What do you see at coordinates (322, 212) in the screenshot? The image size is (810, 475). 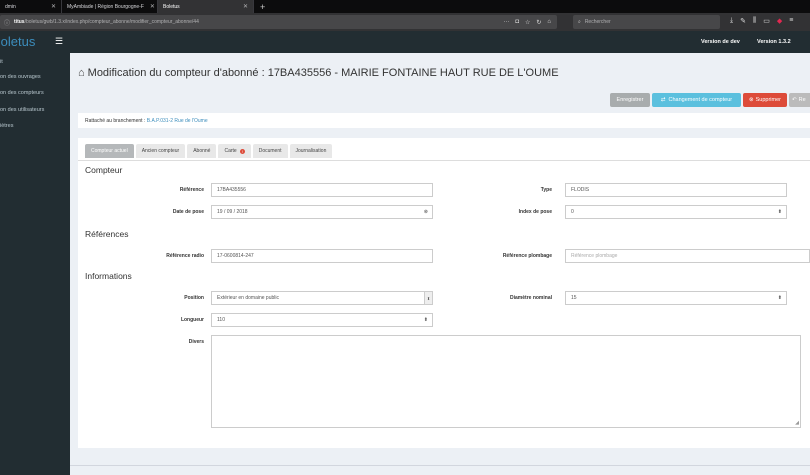 I see `date-pose-input: 19 / 09 / 2018 ⊗` at bounding box center [322, 212].